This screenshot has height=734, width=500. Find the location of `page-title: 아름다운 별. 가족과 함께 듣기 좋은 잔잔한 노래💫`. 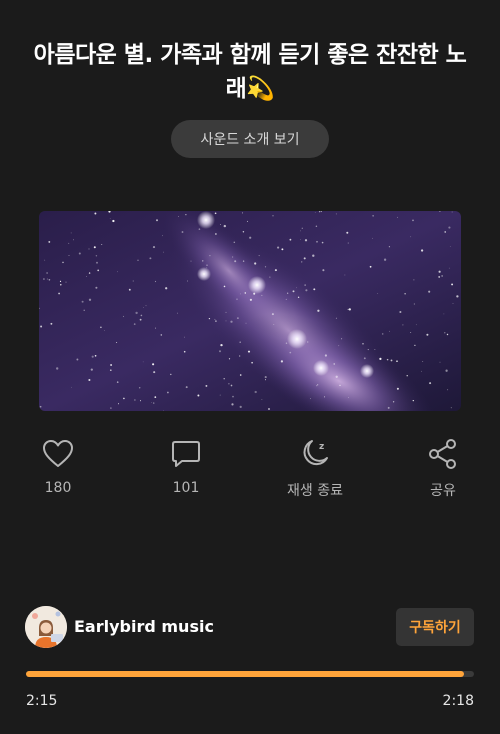

page-title: 아름다운 별. 가족과 함께 듣기 좋은 잔잔한 노래💫 is located at coordinates (250, 72).